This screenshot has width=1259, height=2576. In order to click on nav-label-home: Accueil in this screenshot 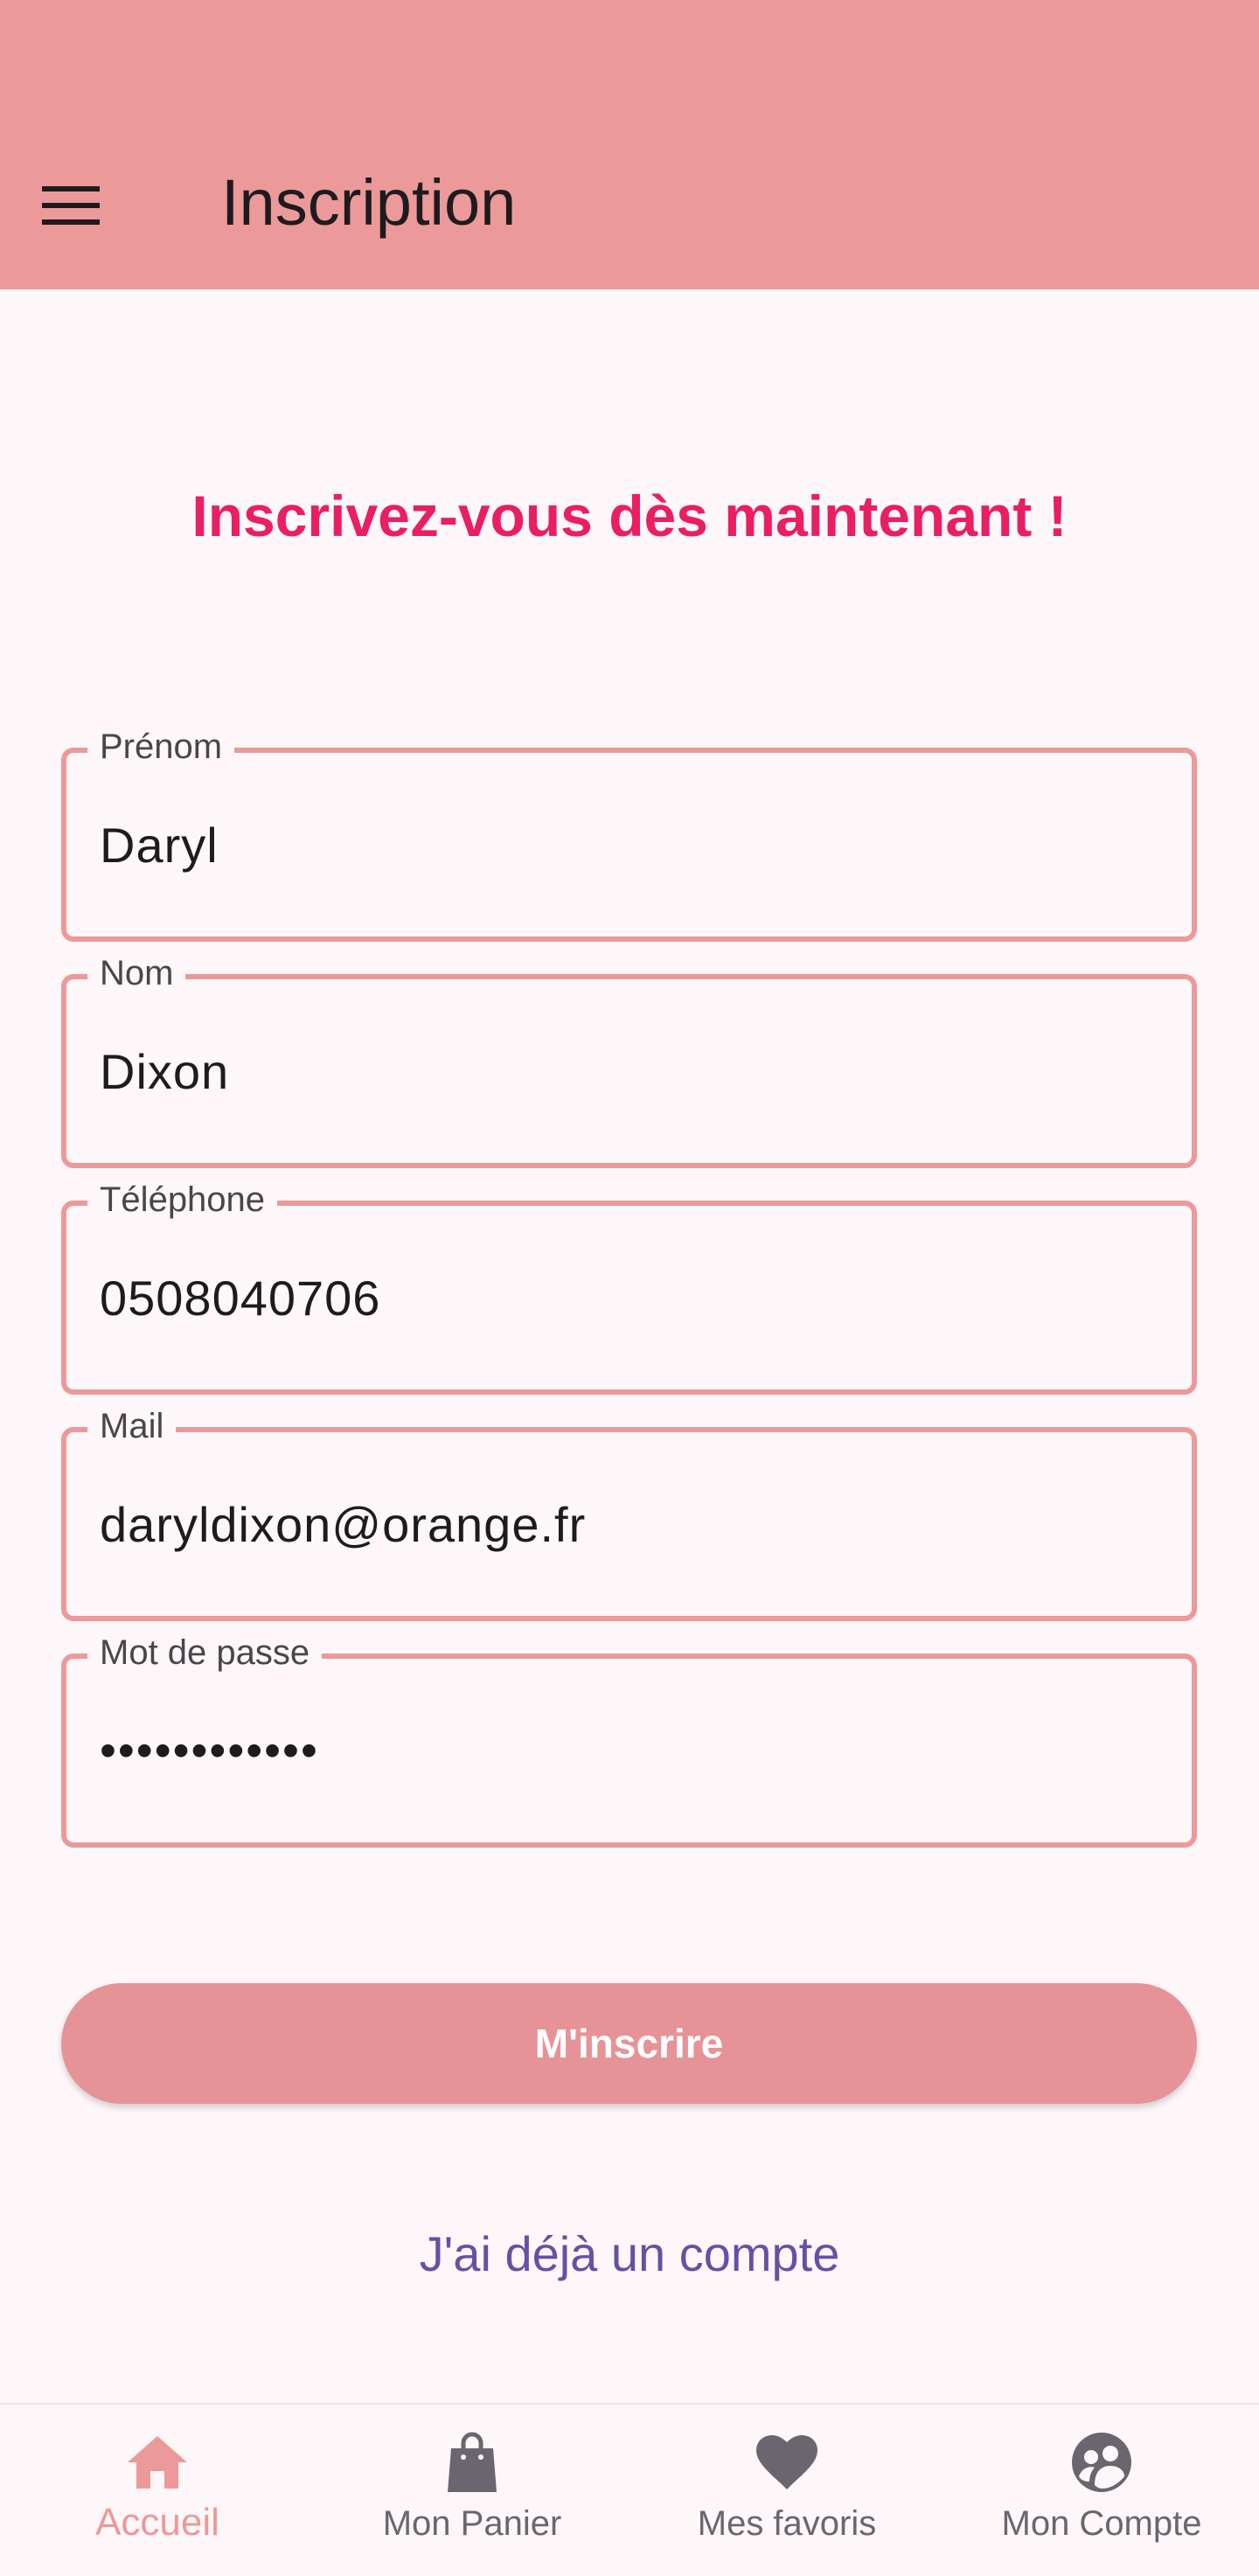, I will do `click(157, 2522)`.